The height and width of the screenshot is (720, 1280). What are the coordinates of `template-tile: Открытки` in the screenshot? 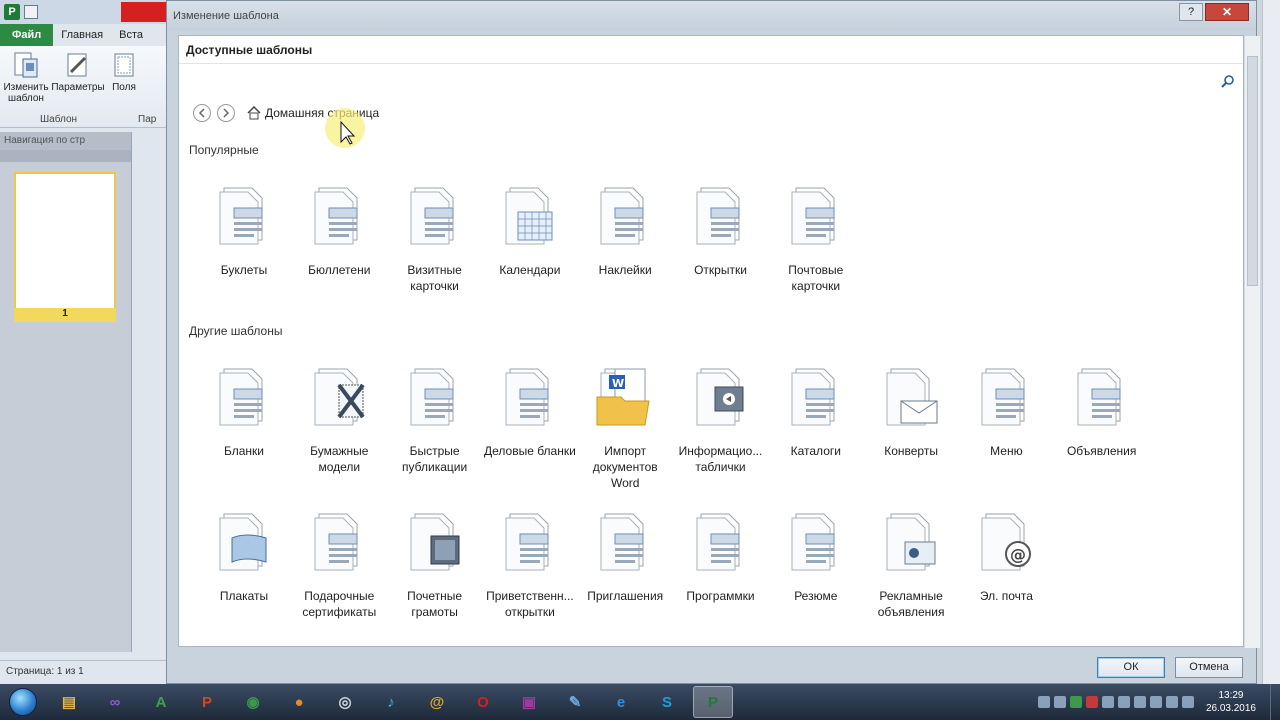 It's located at (721, 230).